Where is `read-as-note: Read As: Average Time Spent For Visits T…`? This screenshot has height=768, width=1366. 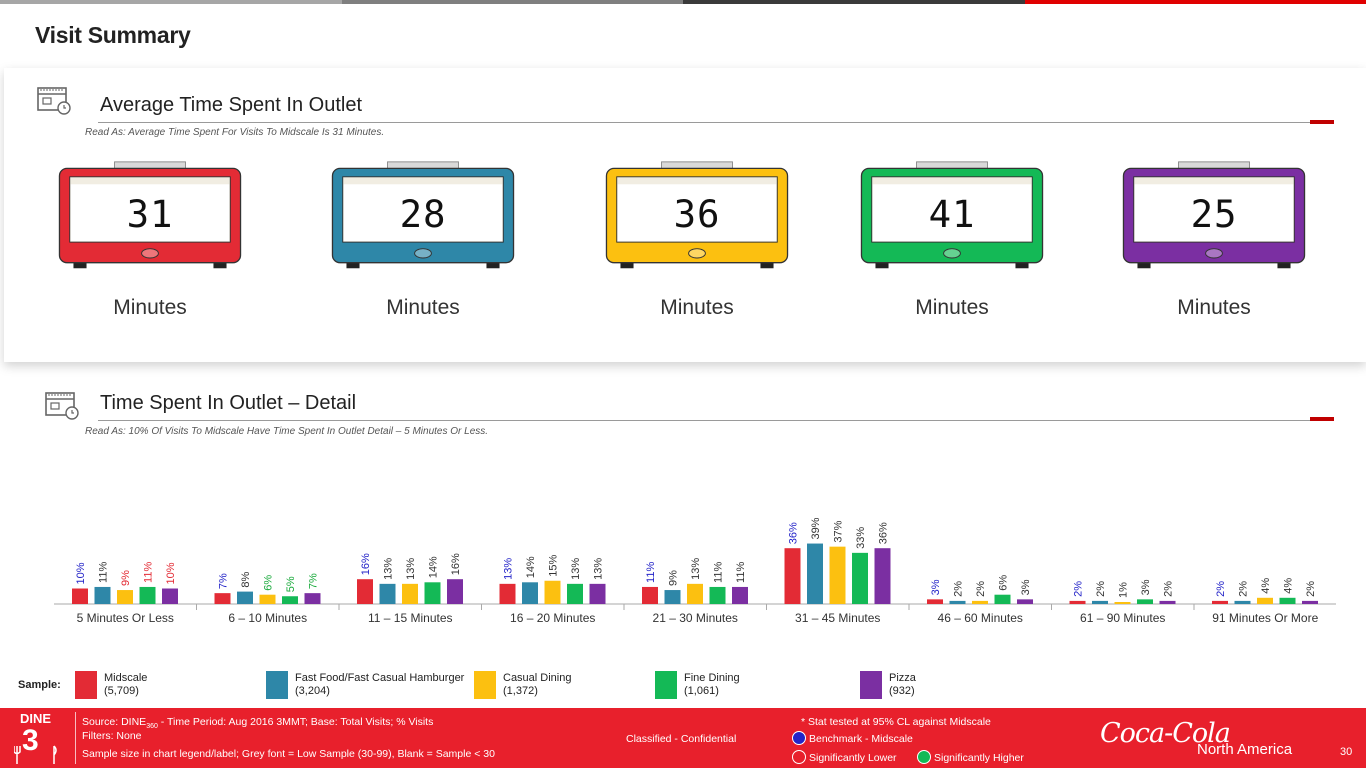
read-as-note: Read As: Average Time Spent For Visits T… is located at coordinates (235, 132).